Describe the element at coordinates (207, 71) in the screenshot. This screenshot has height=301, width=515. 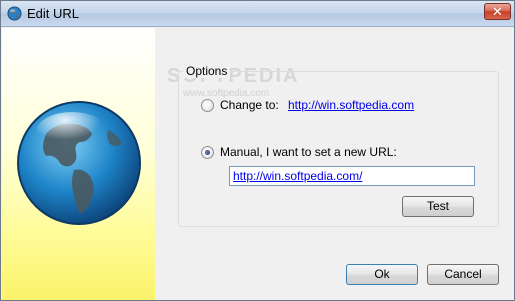
I see `options-group-label: Options` at that location.